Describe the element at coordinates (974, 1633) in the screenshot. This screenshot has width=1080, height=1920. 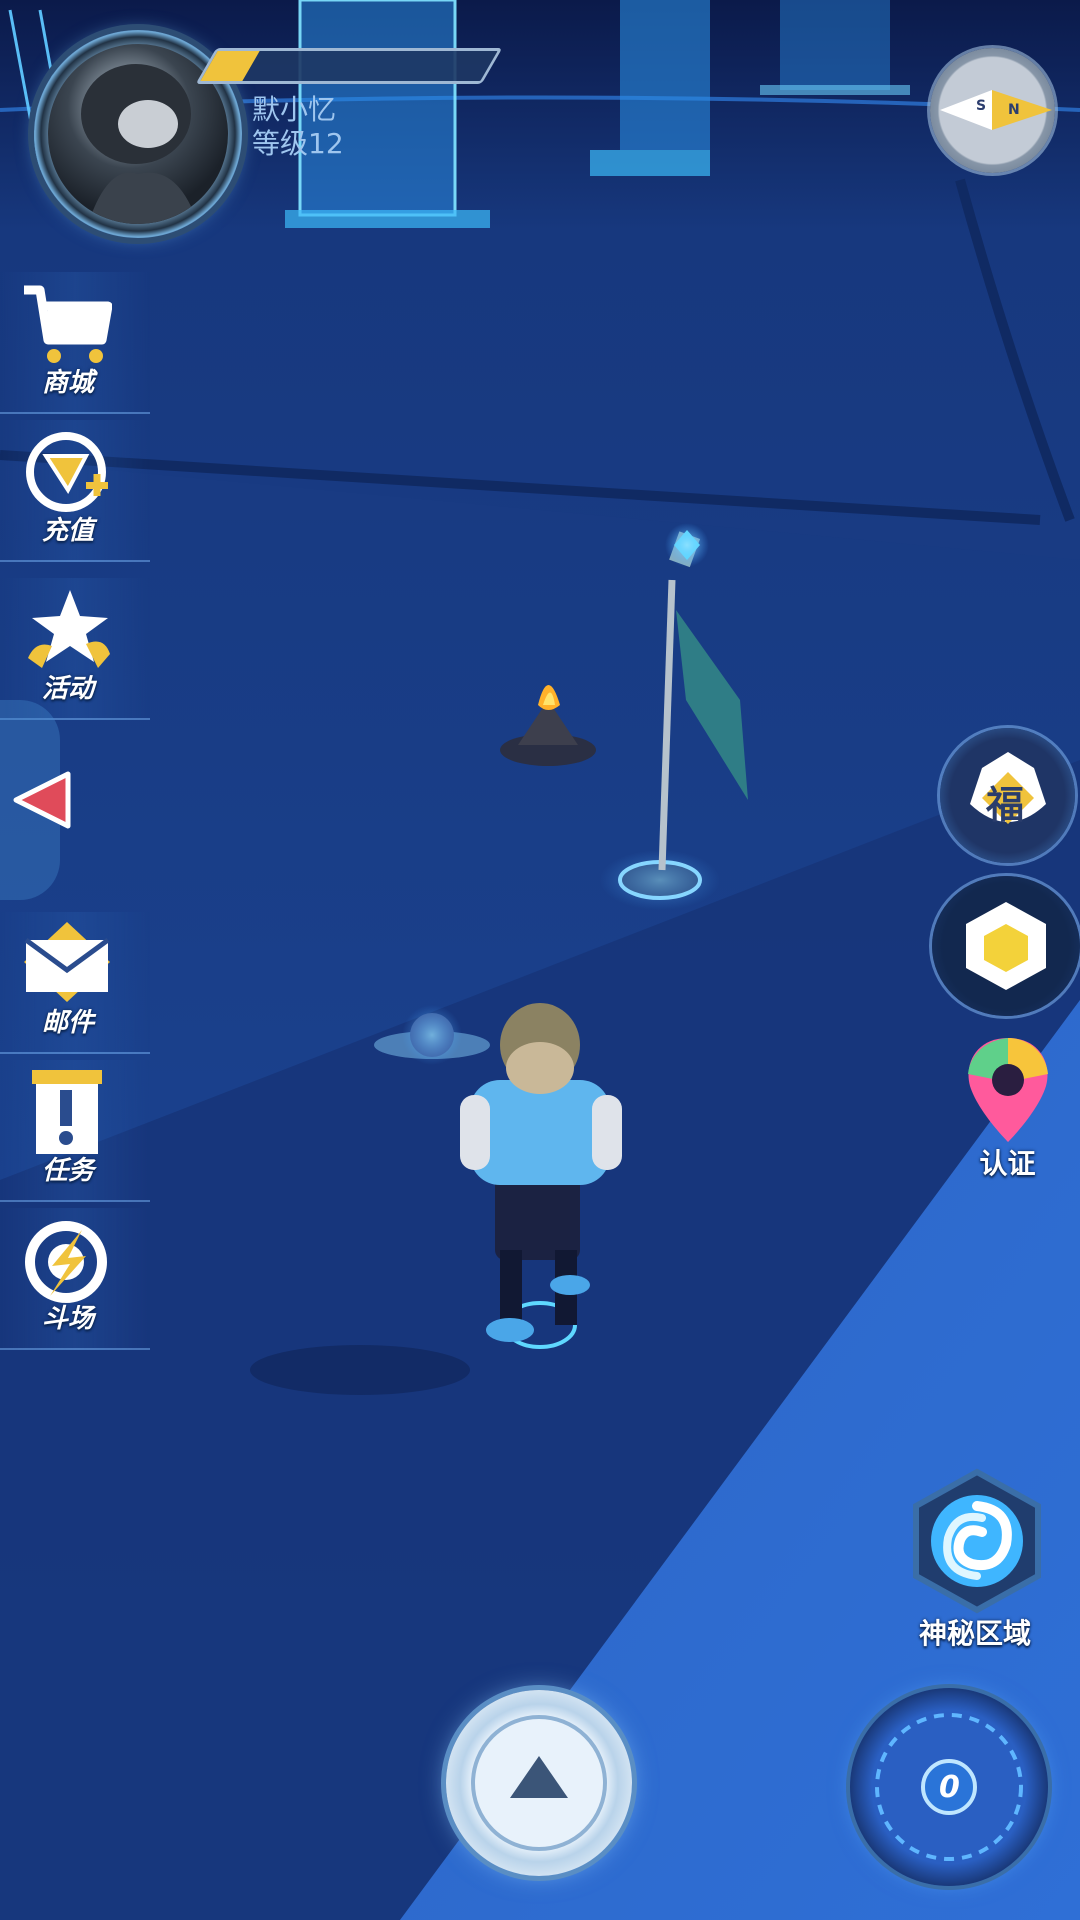
I see `mystery-area-label: 神秘区域` at that location.